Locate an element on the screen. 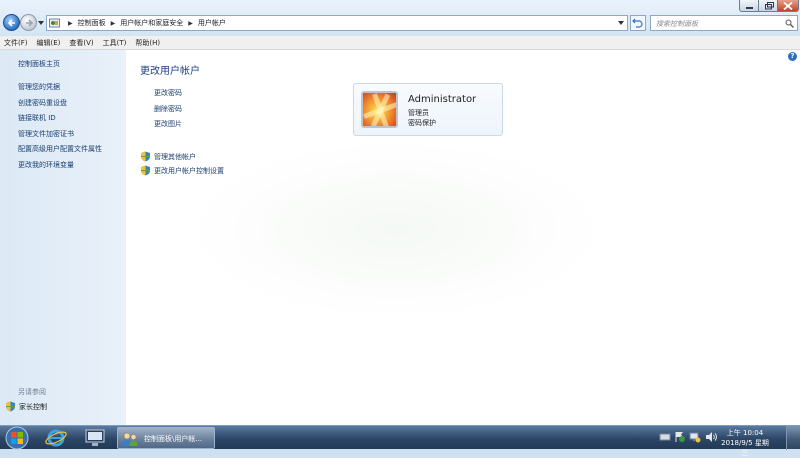  menu-help: 帮助(H) is located at coordinates (147, 43).